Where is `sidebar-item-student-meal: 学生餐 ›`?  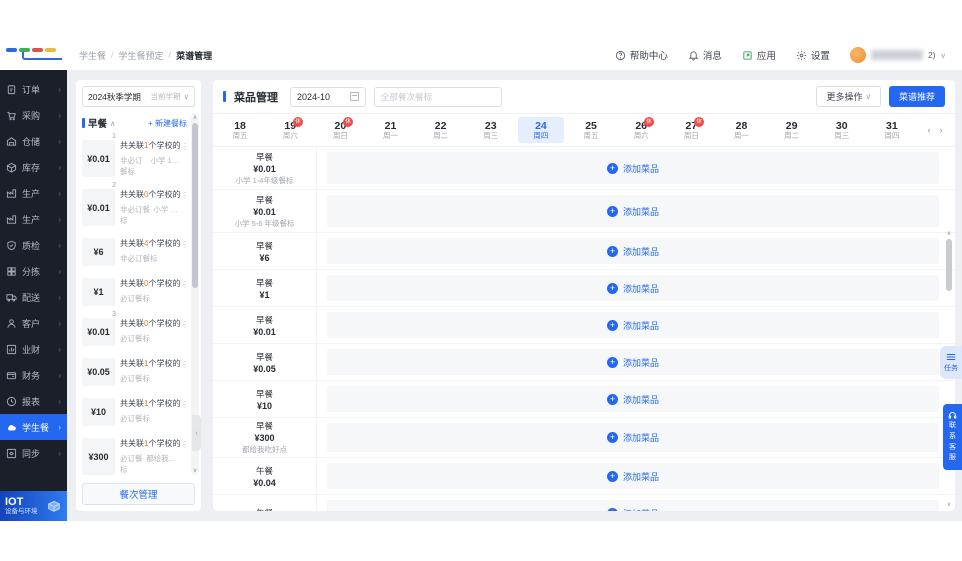
sidebar-item-student-meal: 学生餐 › is located at coordinates (33, 427).